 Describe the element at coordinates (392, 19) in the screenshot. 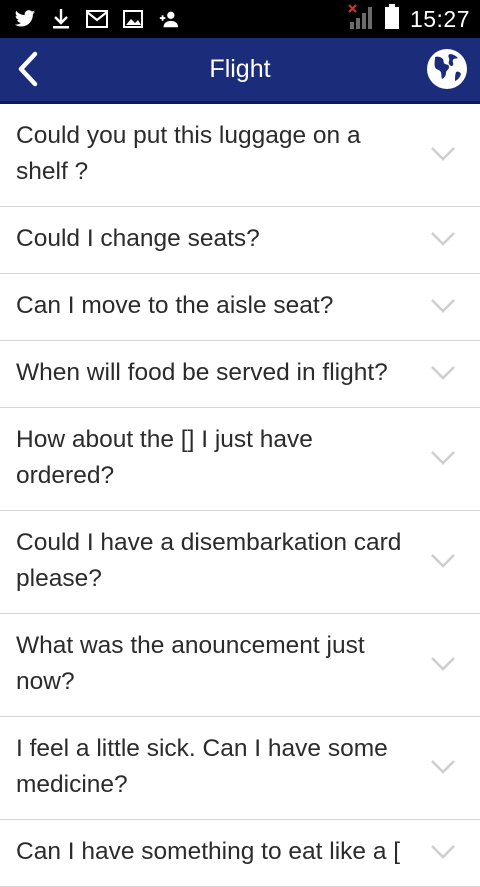

I see `battery-icon` at that location.